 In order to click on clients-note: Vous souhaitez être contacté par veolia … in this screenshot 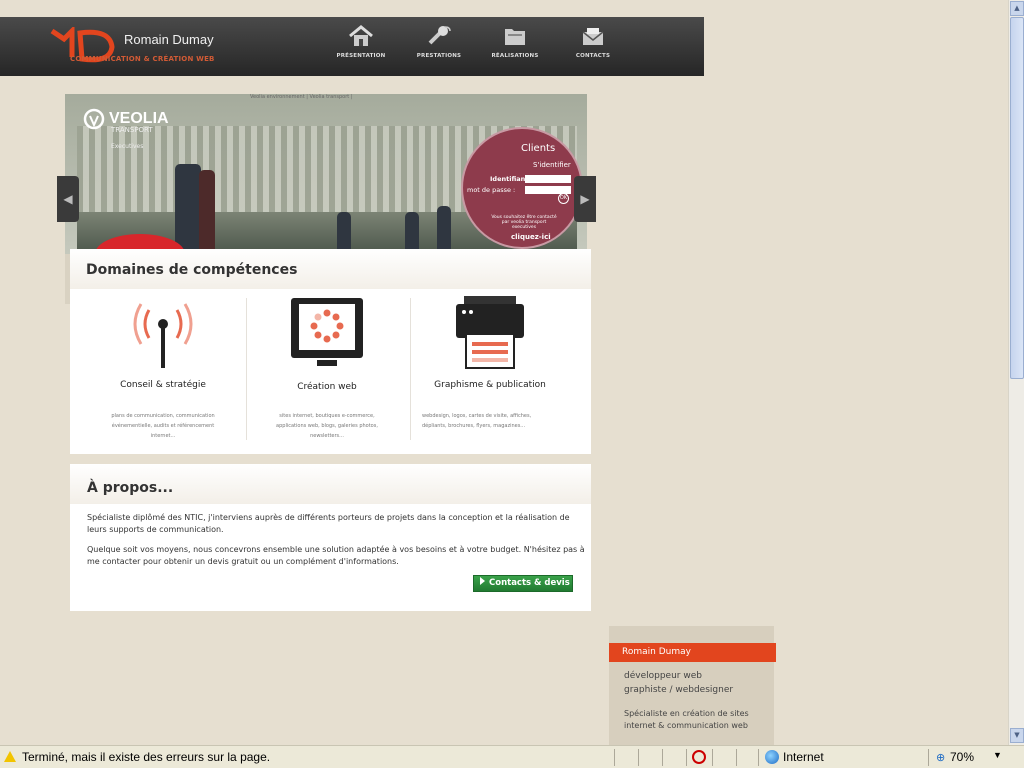, I will do `click(524, 222)`.